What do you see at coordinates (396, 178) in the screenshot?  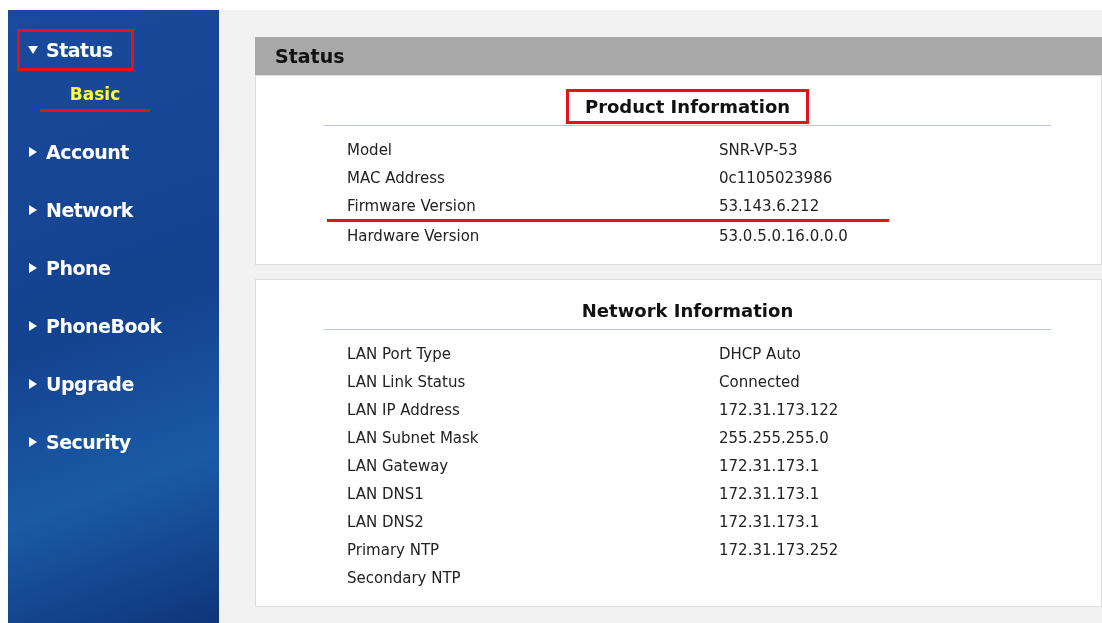 I see `field-label: MAC Address` at bounding box center [396, 178].